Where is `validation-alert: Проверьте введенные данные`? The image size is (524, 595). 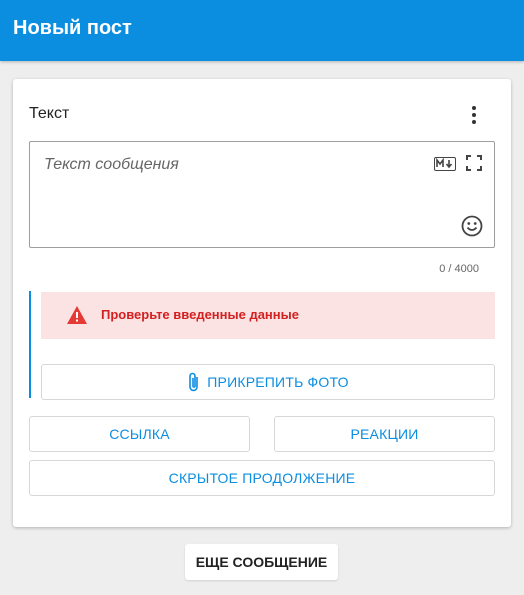
validation-alert: Проверьте введенные данные is located at coordinates (268, 315).